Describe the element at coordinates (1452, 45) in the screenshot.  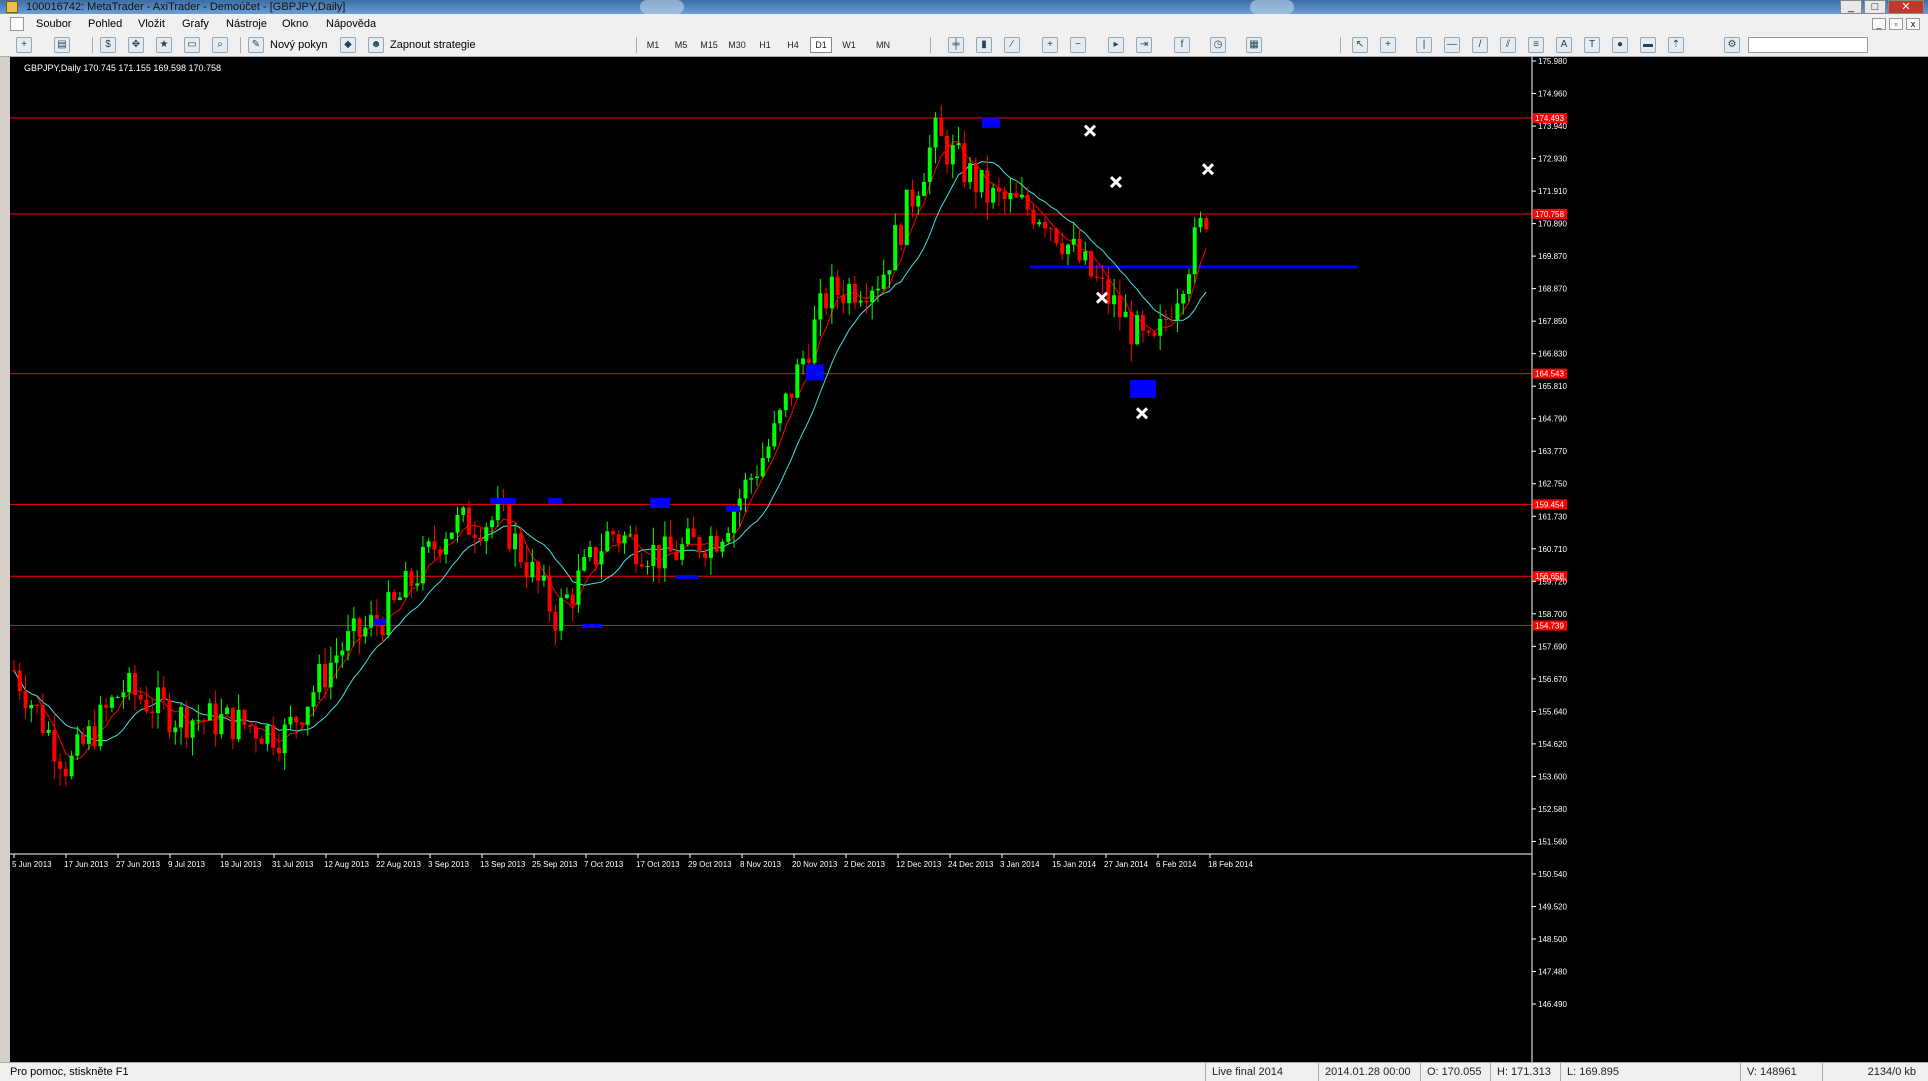
I see `horizontal-line-icon: —` at that location.